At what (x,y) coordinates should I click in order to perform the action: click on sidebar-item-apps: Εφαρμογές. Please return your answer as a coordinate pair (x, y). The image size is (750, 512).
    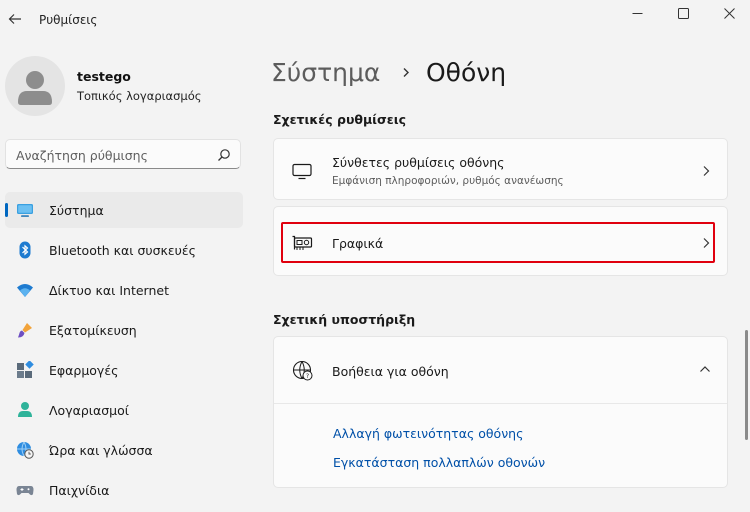
    Looking at the image, I should click on (124, 370).